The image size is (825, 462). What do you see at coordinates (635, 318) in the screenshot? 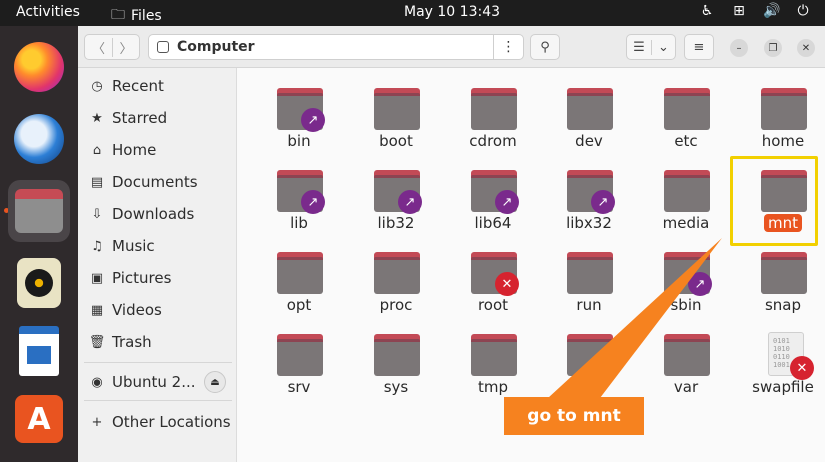
I see `annotation-arrow` at bounding box center [635, 318].